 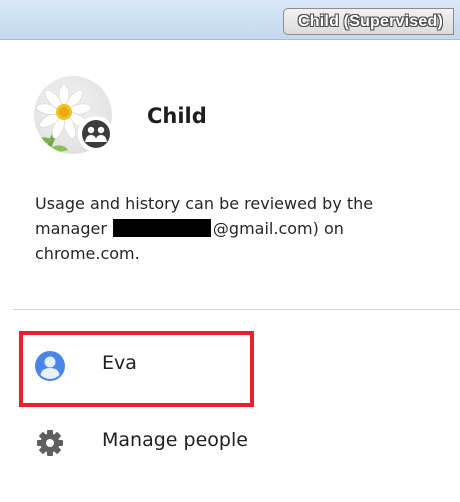 I want to click on person-icon, so click(x=50, y=366).